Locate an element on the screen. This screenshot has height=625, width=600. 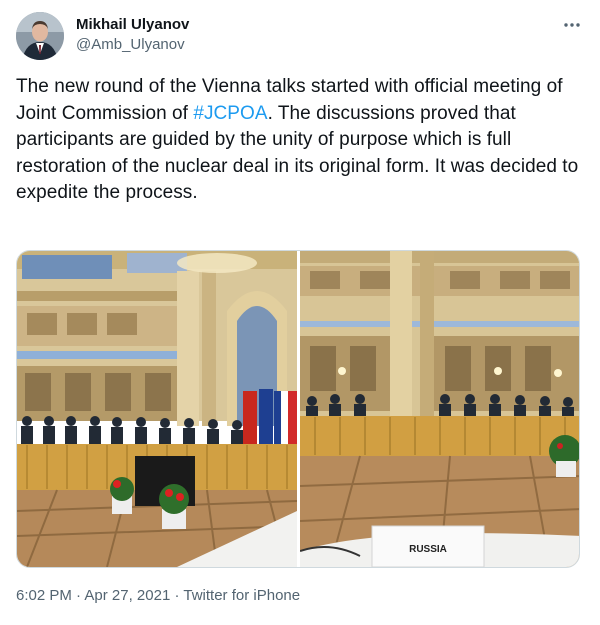
tweet-source: Twitter for iPhone is located at coordinates (241, 595).